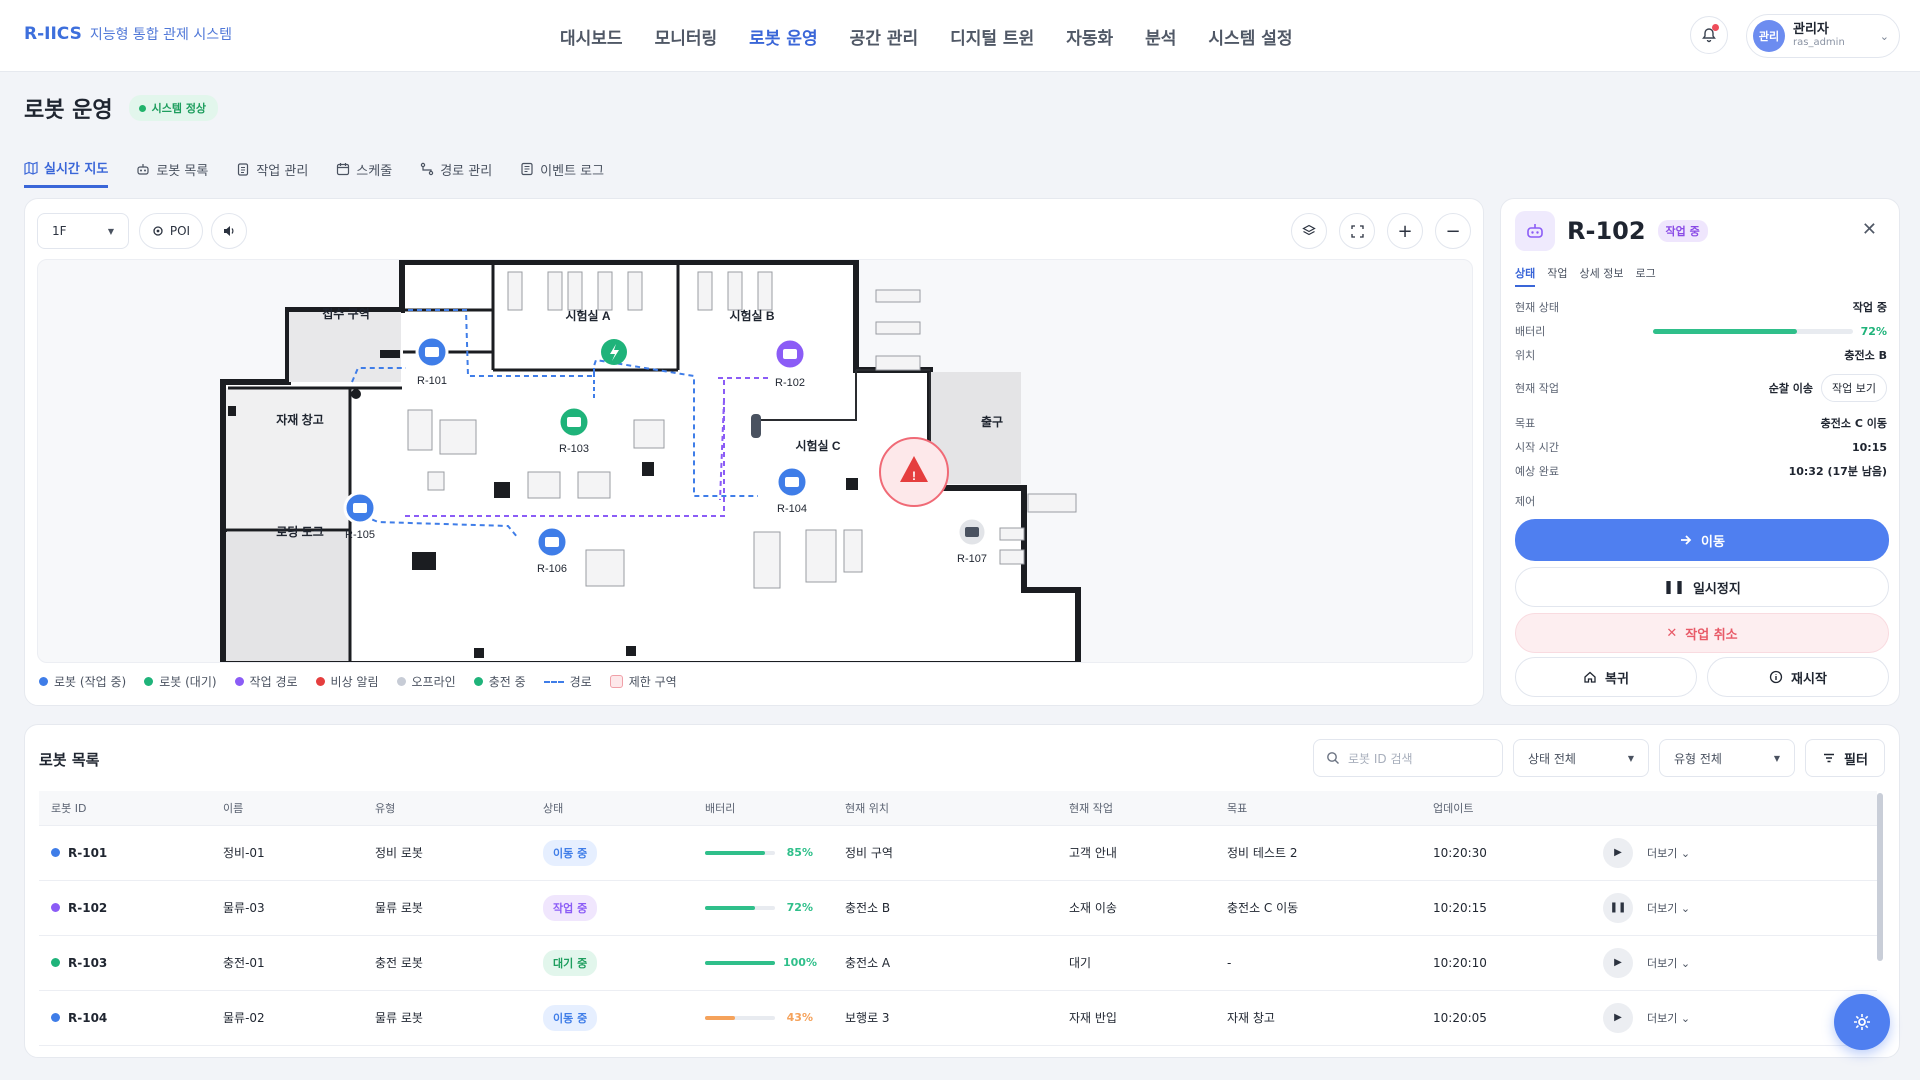 This screenshot has width=1920, height=1080. I want to click on nav-space: 공간 관리, so click(884, 36).